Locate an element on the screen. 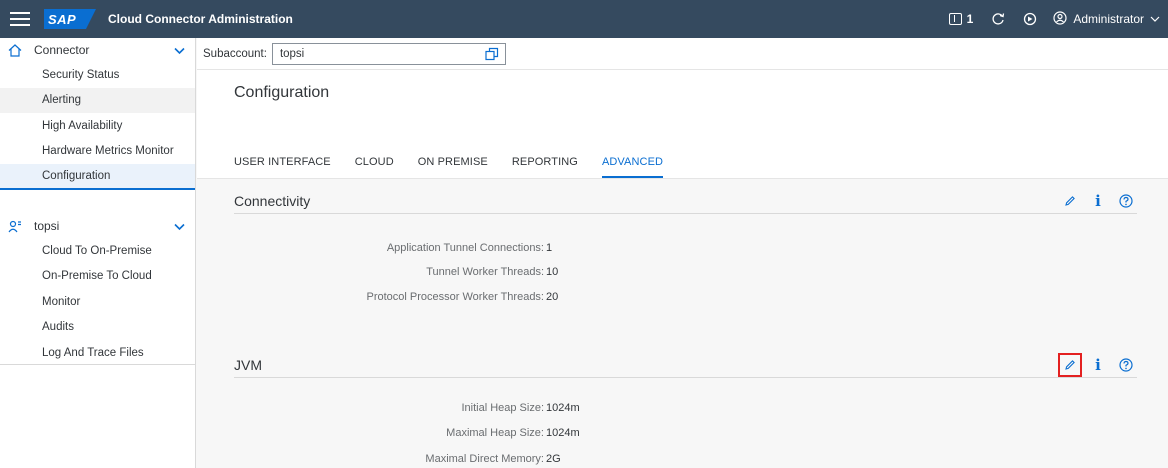 This screenshot has height=468, width=1168. kv-value: 10 is located at coordinates (552, 272).